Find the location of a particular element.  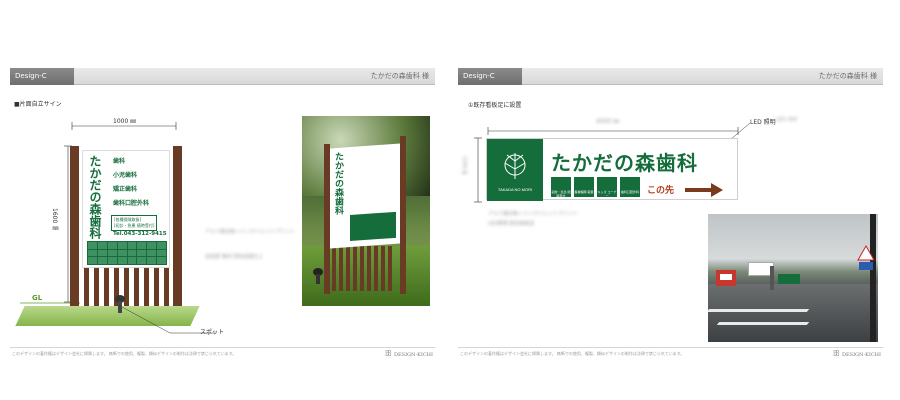

phone-number: Tel.043-312-9415 is located at coordinates (140, 234).